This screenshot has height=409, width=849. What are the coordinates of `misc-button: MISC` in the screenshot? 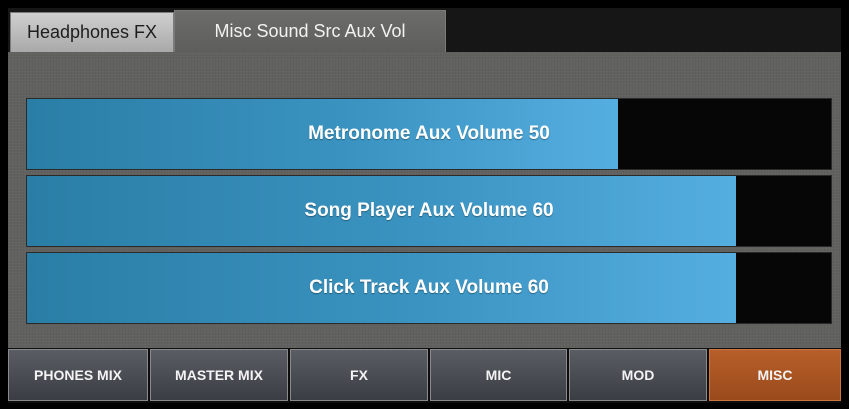 It's located at (775, 375).